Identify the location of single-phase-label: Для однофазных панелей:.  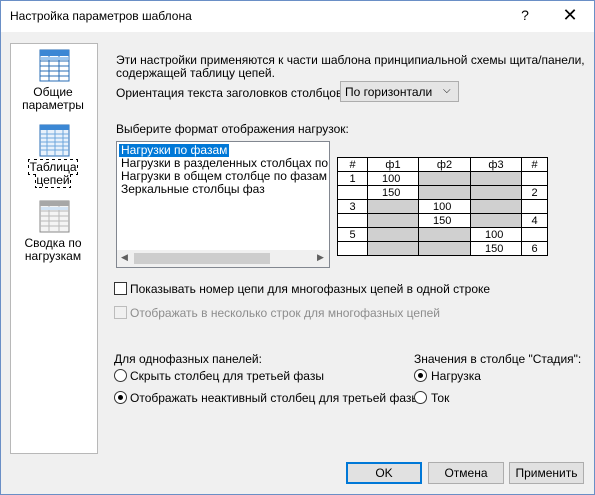
(188, 359).